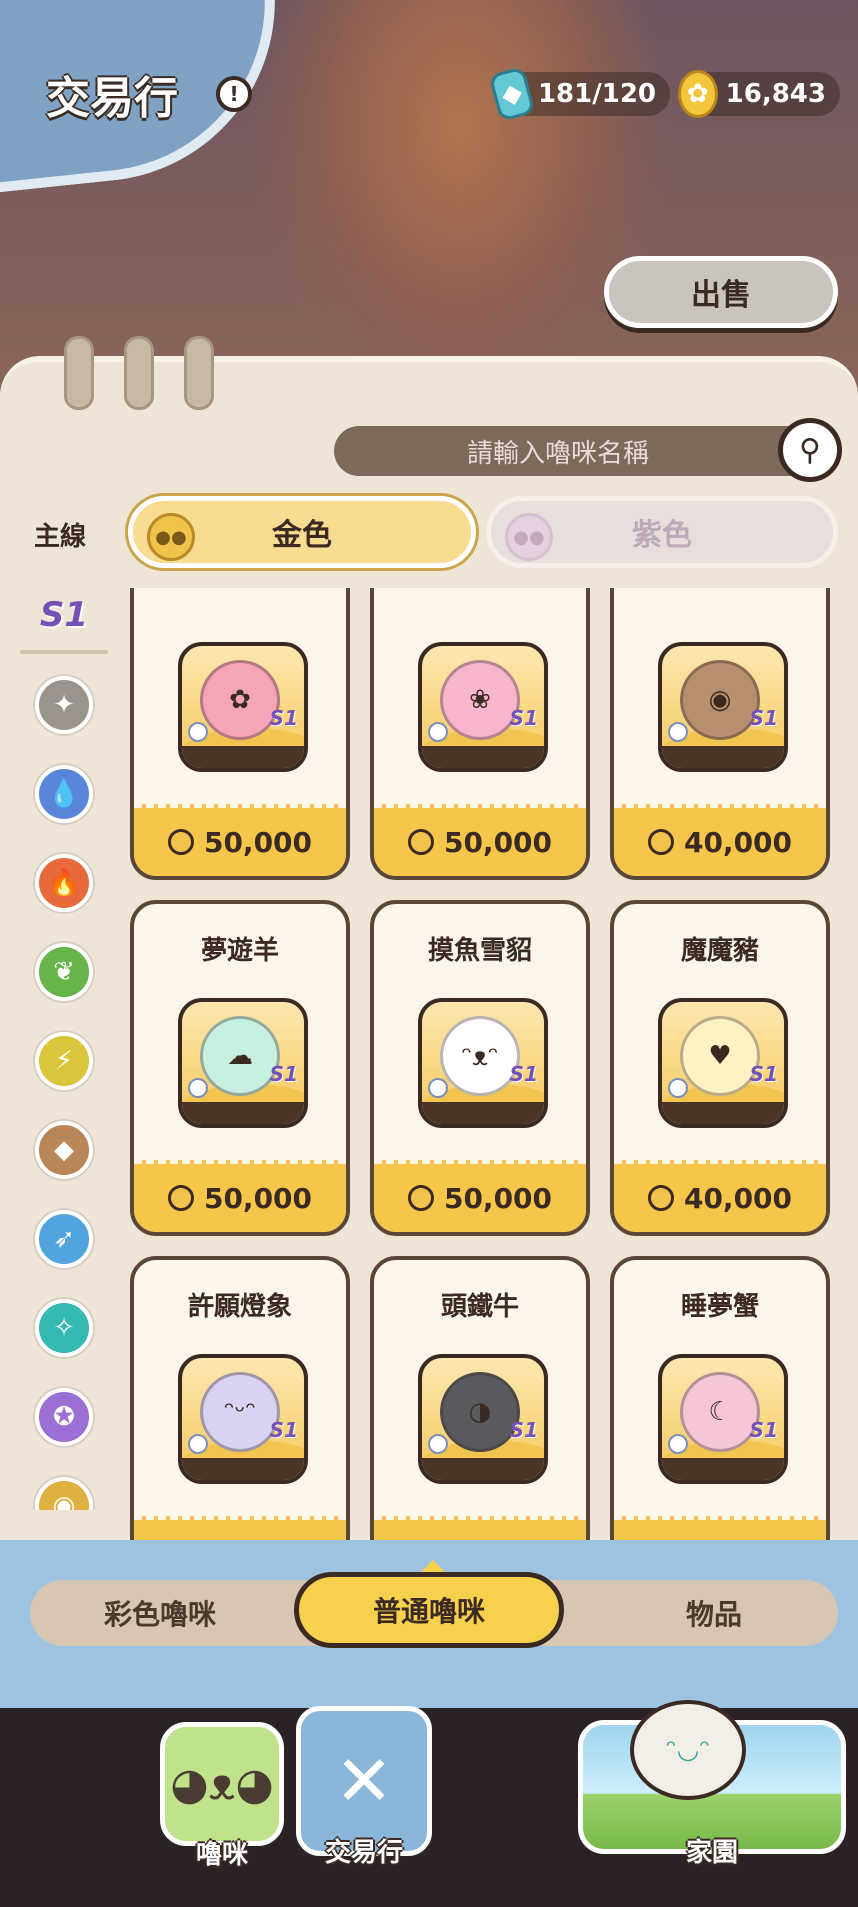 The height and width of the screenshot is (1907, 858). Describe the element at coordinates (64, 1417) in the screenshot. I see `mystic-element-icon: ✪` at that location.